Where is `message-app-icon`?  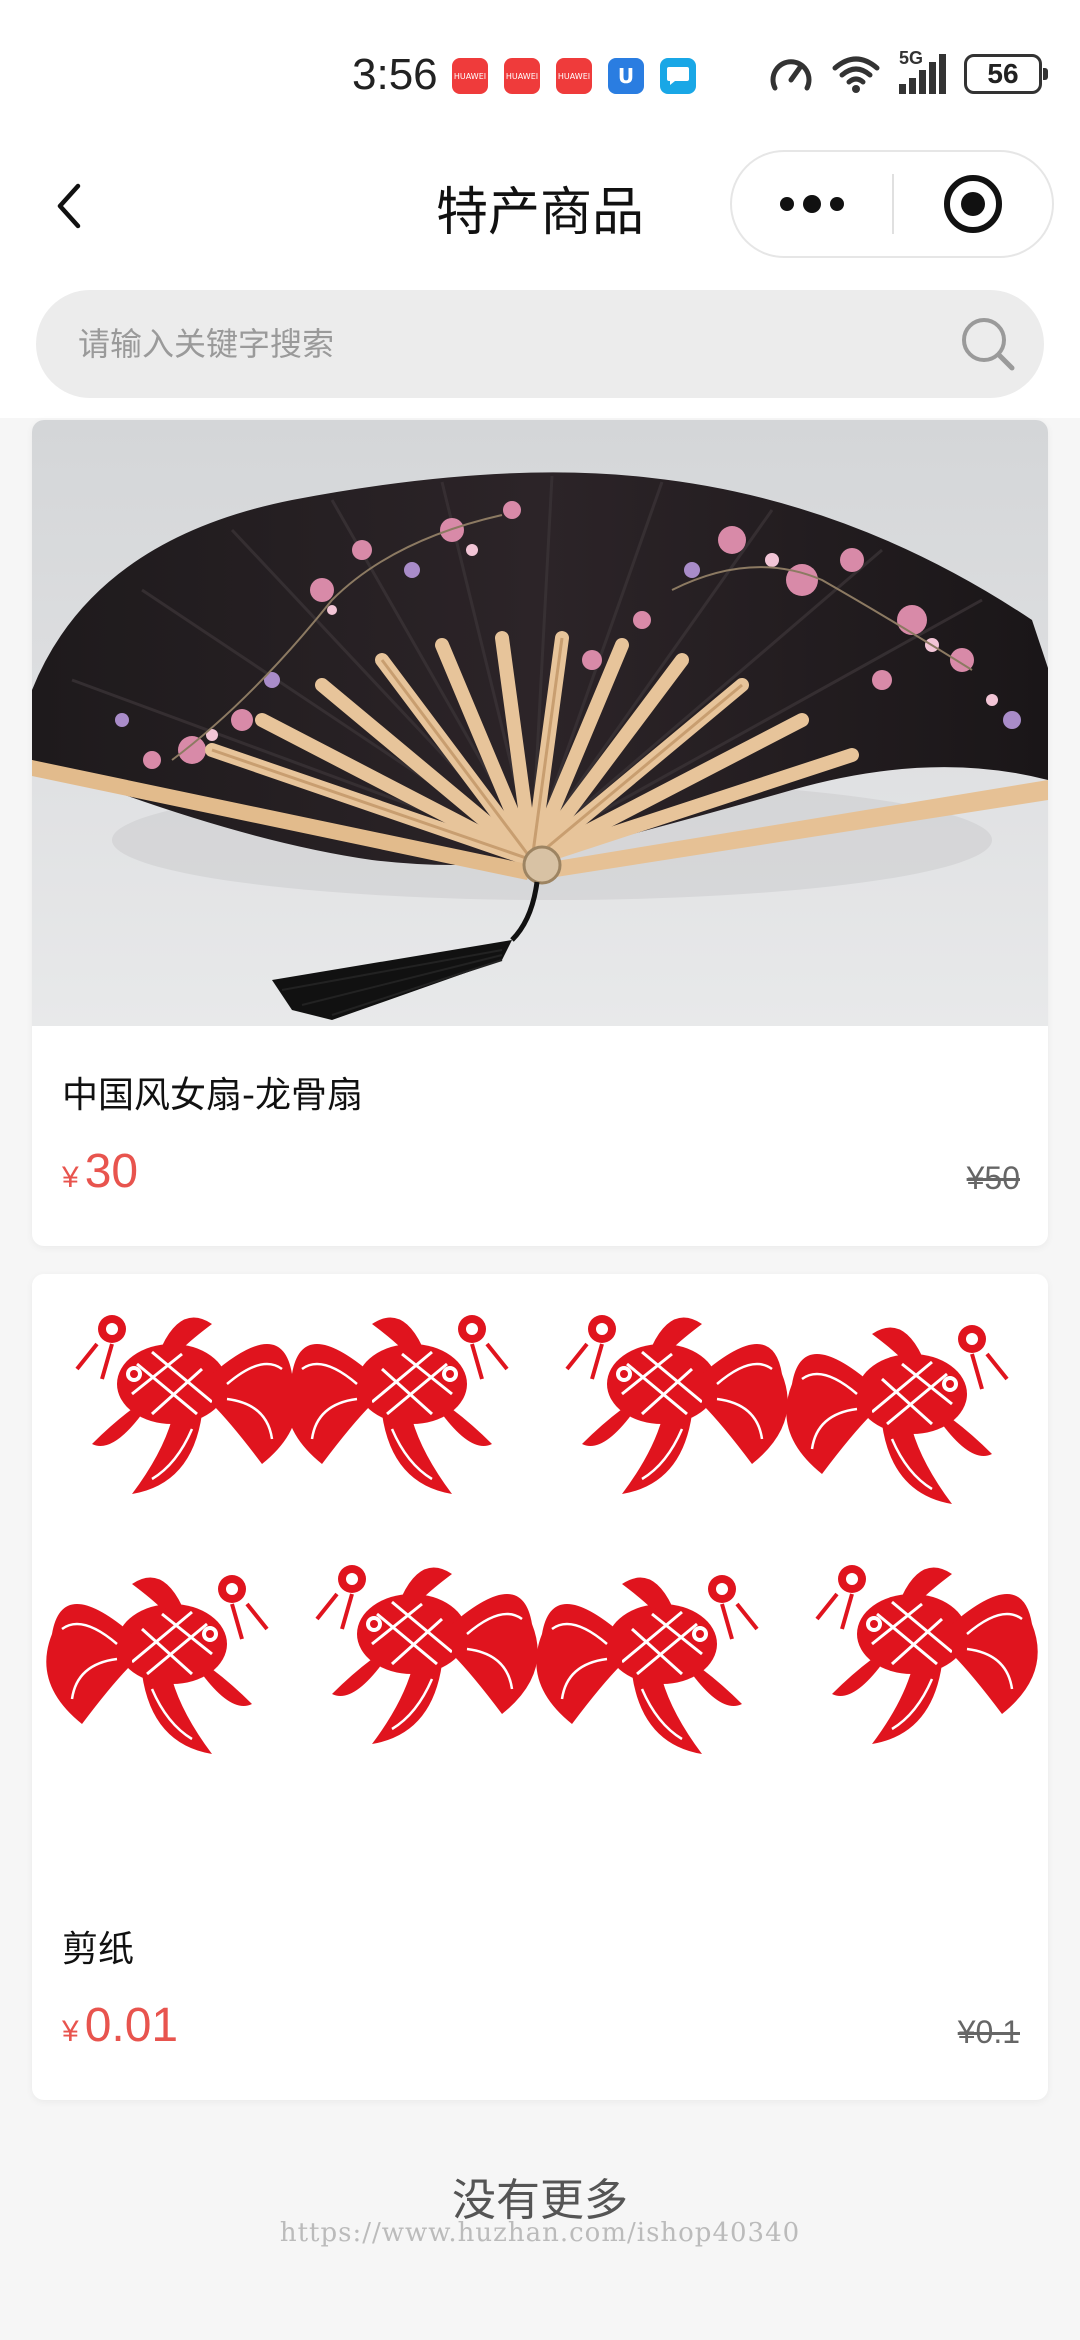
message-app-icon is located at coordinates (678, 76).